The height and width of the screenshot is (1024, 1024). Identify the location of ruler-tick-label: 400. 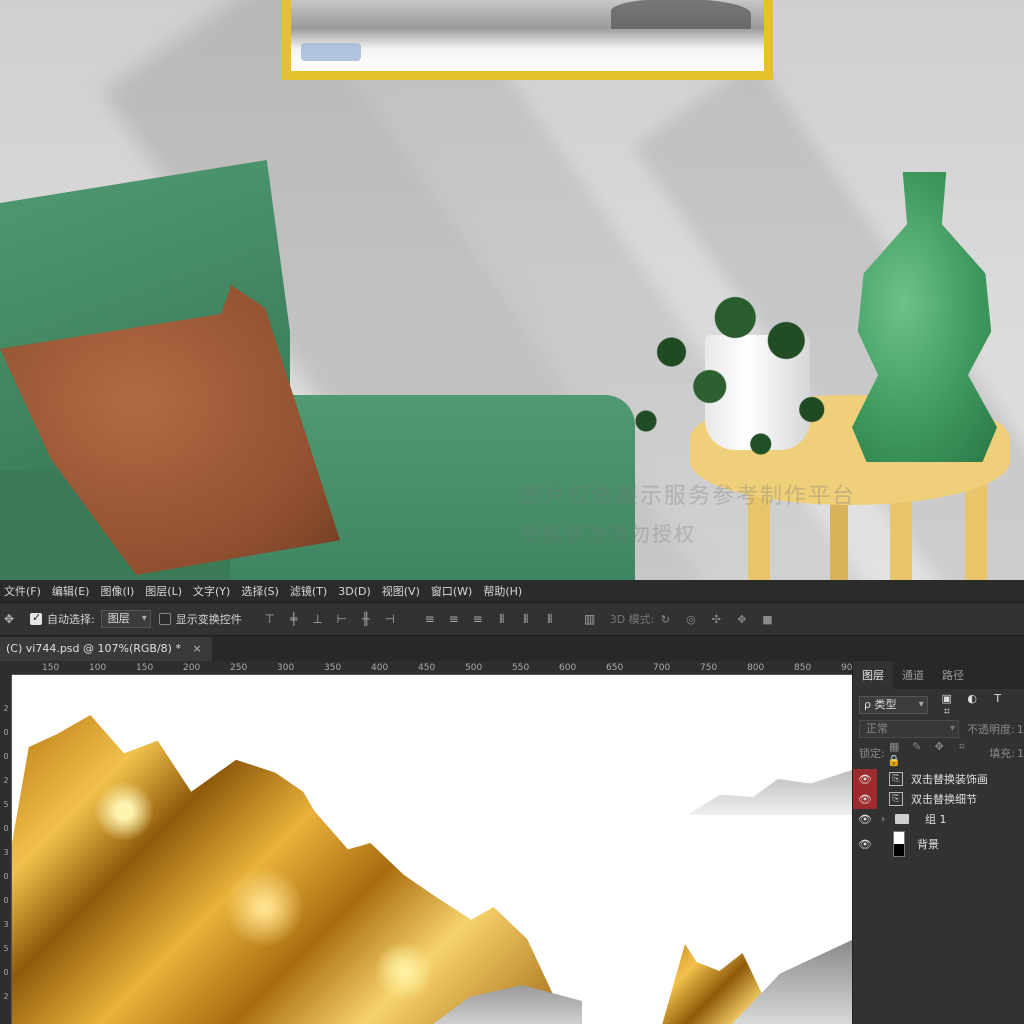
(380, 668).